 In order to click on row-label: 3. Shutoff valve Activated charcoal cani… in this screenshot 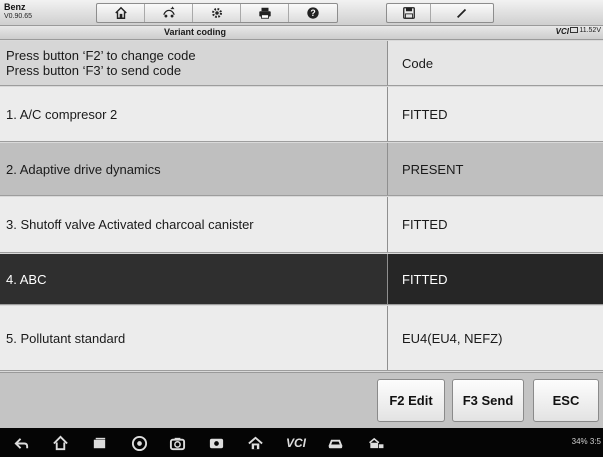, I will do `click(194, 224)`.